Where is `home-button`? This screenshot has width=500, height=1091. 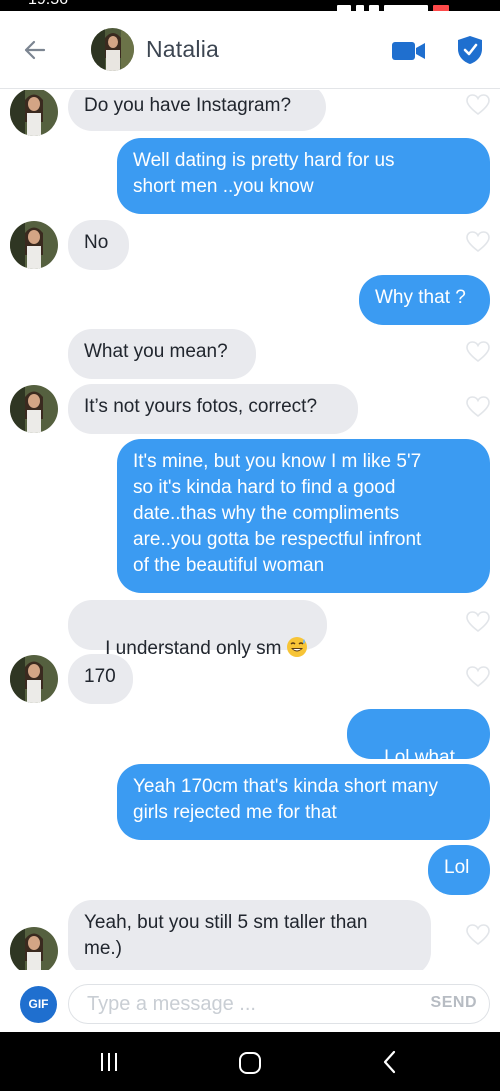 home-button is located at coordinates (250, 1063).